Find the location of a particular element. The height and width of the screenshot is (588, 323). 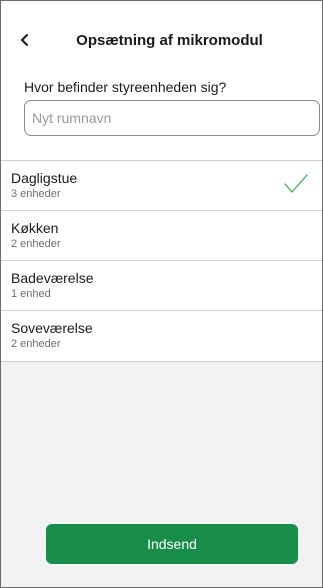

new-room-name-input is located at coordinates (172, 118).